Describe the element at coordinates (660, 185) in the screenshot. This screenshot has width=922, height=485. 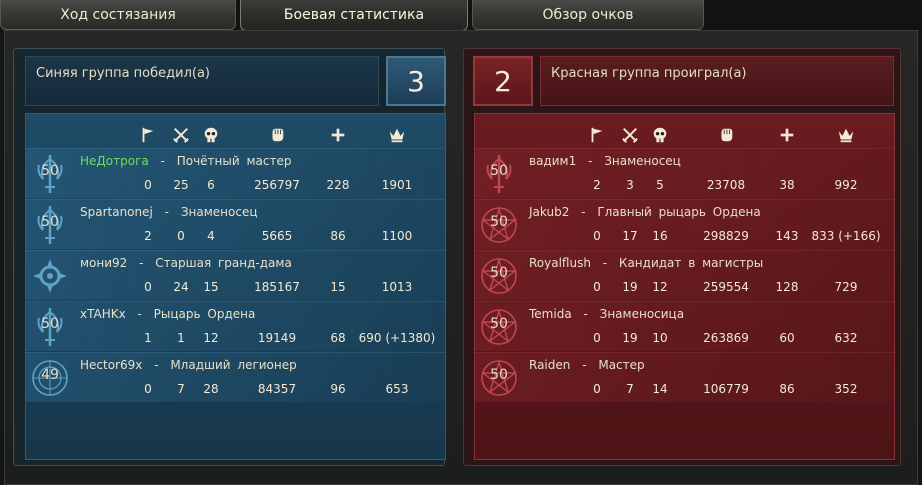
I see `stat-deaths: 5` at that location.